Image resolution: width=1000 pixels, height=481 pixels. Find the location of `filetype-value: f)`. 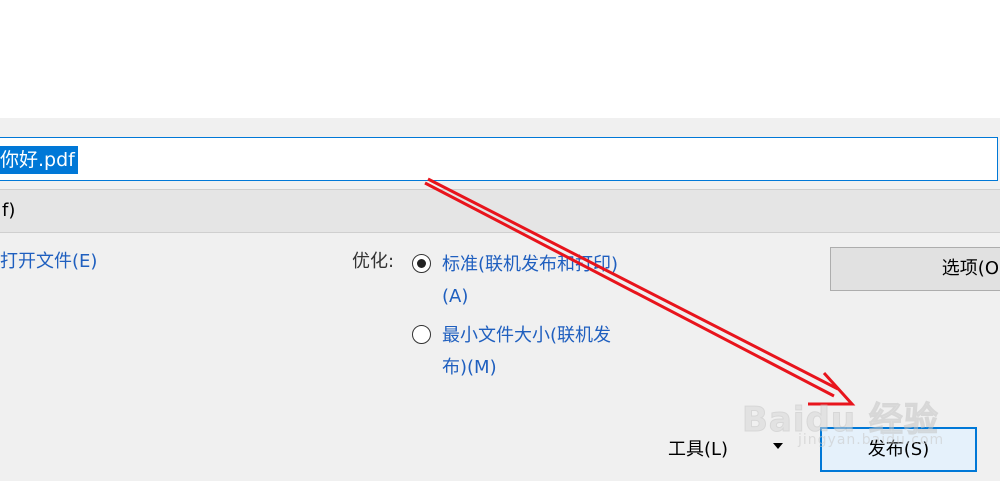

filetype-value: f) is located at coordinates (9, 210).